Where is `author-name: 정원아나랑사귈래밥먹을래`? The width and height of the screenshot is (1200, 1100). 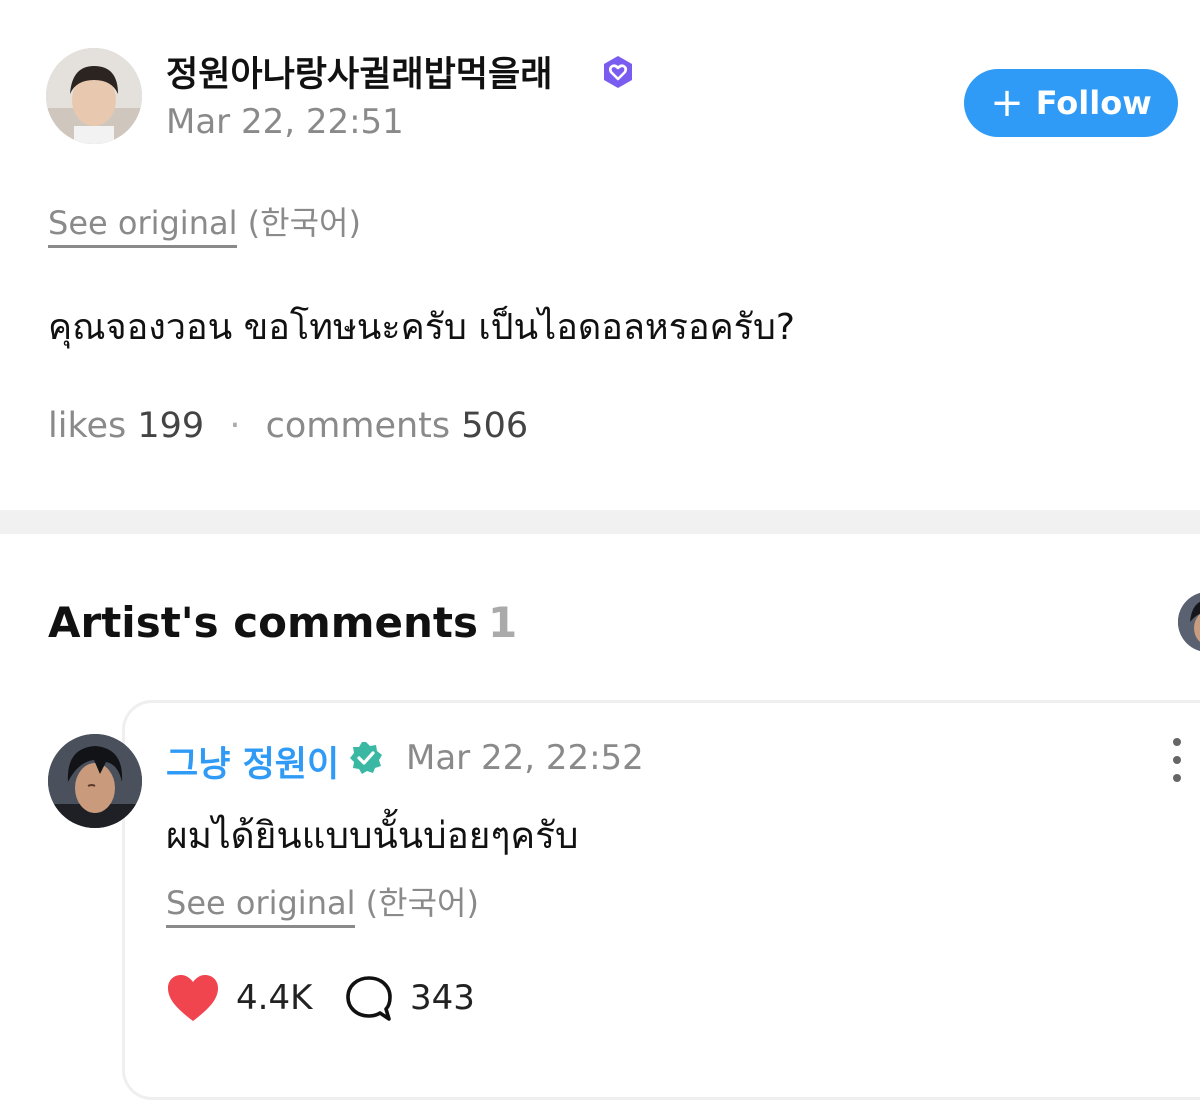 author-name: 정원아나랑사귈래밥먹을래 is located at coordinates (359, 71).